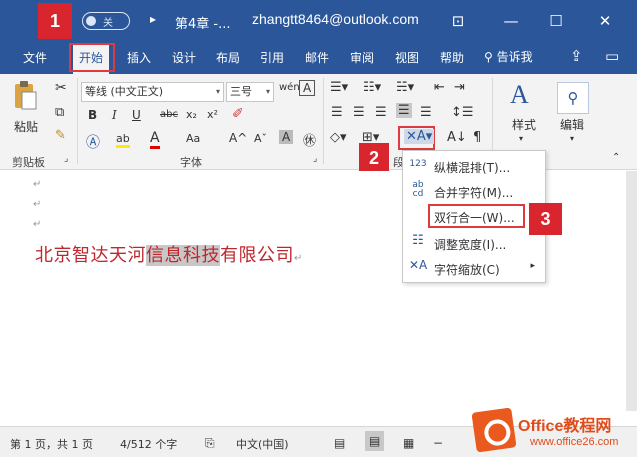 The width and height of the screenshot is (637, 457). Describe the element at coordinates (612, 56) in the screenshot. I see `comments-icon: ▭` at that location.